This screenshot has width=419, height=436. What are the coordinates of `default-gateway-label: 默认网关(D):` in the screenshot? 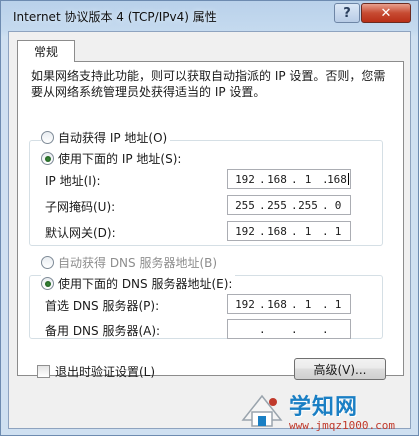 It's located at (80, 233).